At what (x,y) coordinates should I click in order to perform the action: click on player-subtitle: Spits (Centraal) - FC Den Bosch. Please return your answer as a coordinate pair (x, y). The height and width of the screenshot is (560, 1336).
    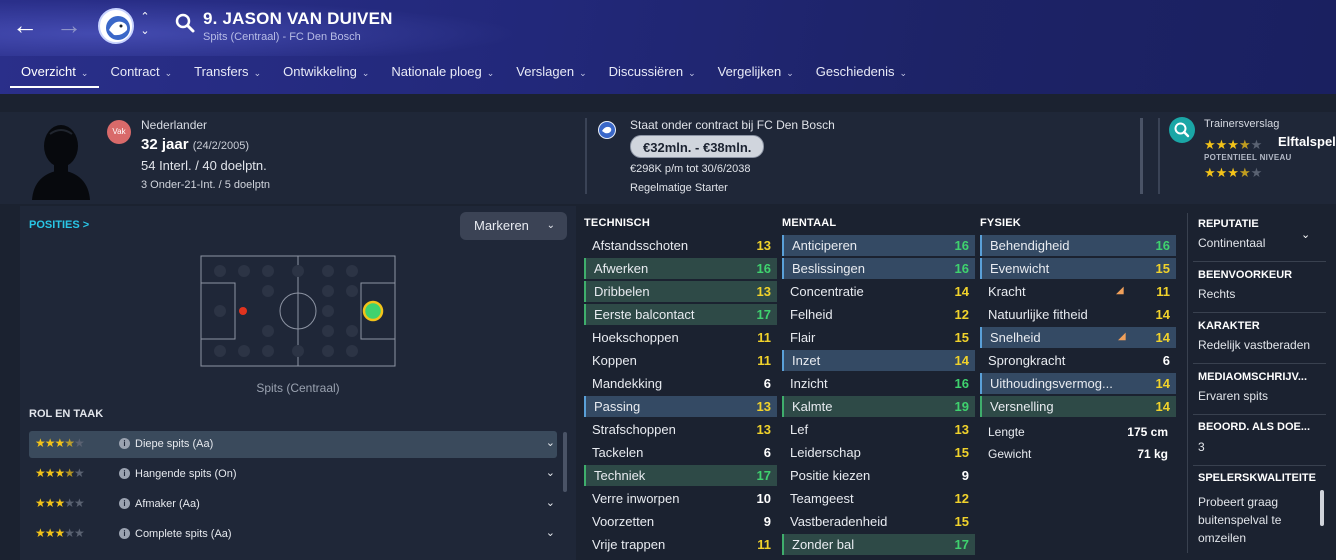
    Looking at the image, I should click on (282, 37).